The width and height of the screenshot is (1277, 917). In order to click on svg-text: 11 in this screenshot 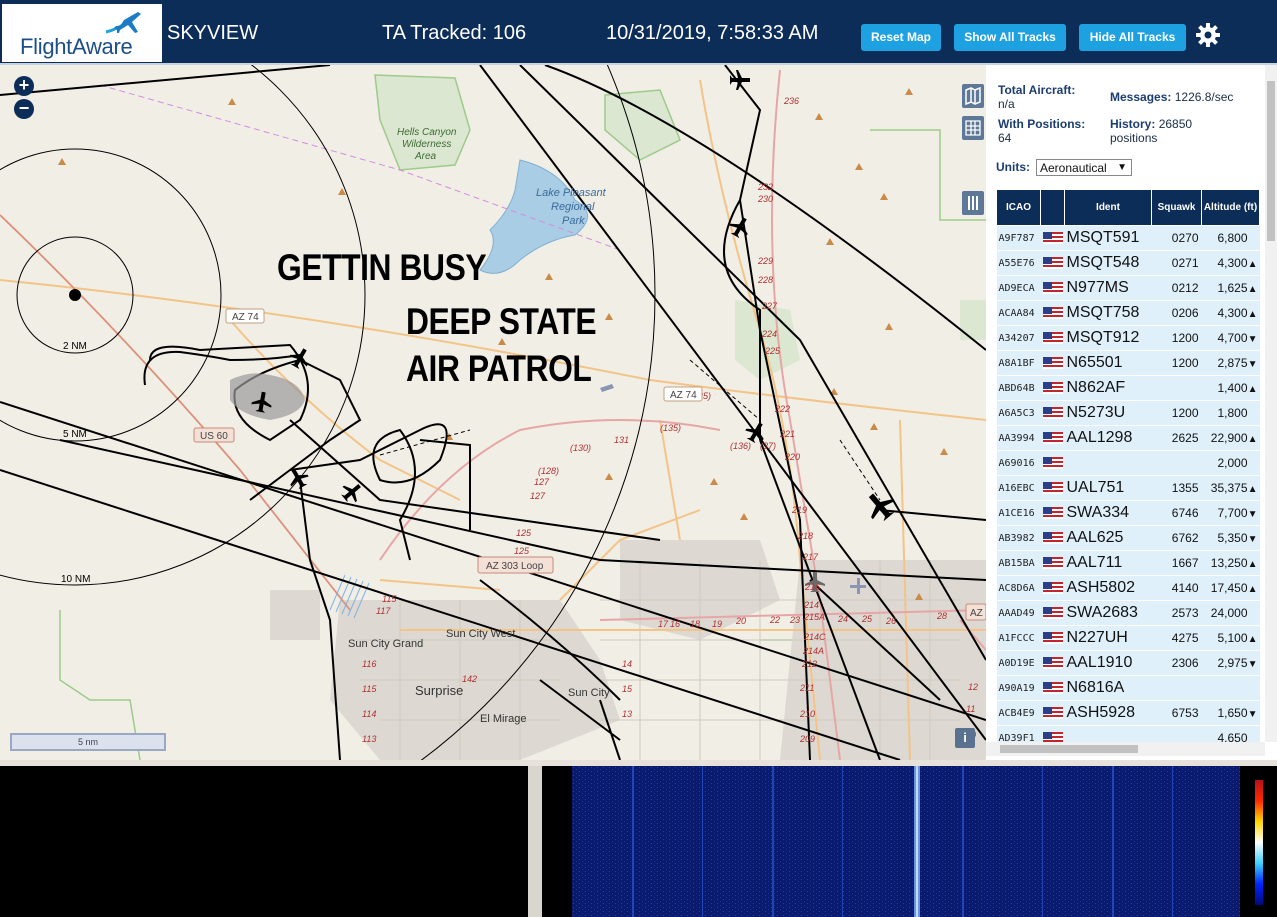, I will do `click(970, 709)`.